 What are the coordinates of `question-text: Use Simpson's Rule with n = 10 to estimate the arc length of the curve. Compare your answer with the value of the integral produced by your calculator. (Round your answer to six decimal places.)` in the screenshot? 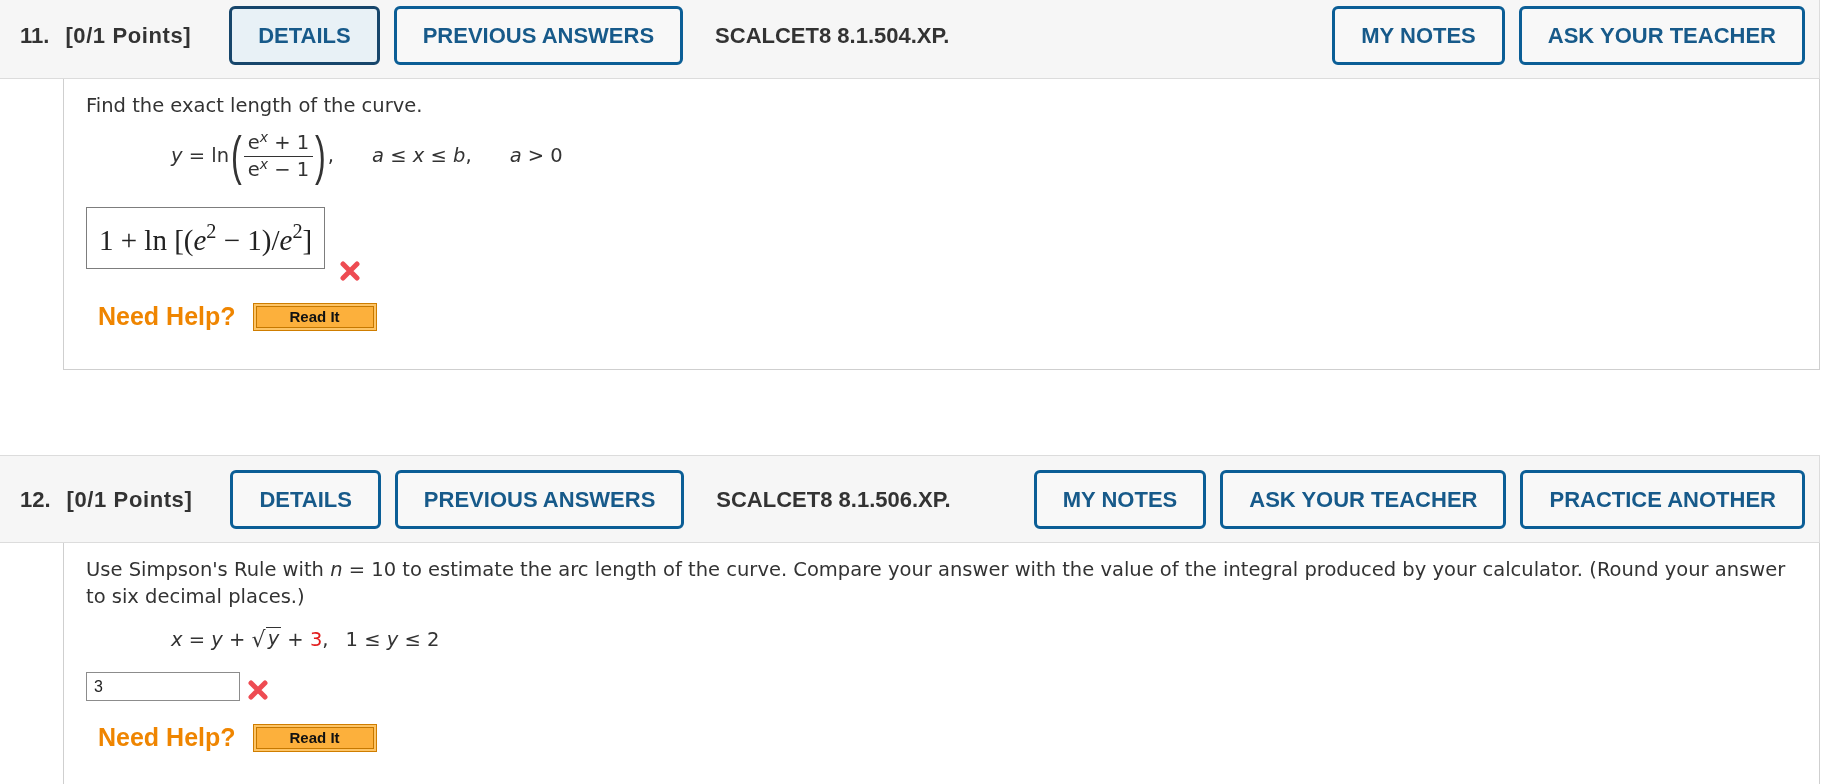 It's located at (936, 583).